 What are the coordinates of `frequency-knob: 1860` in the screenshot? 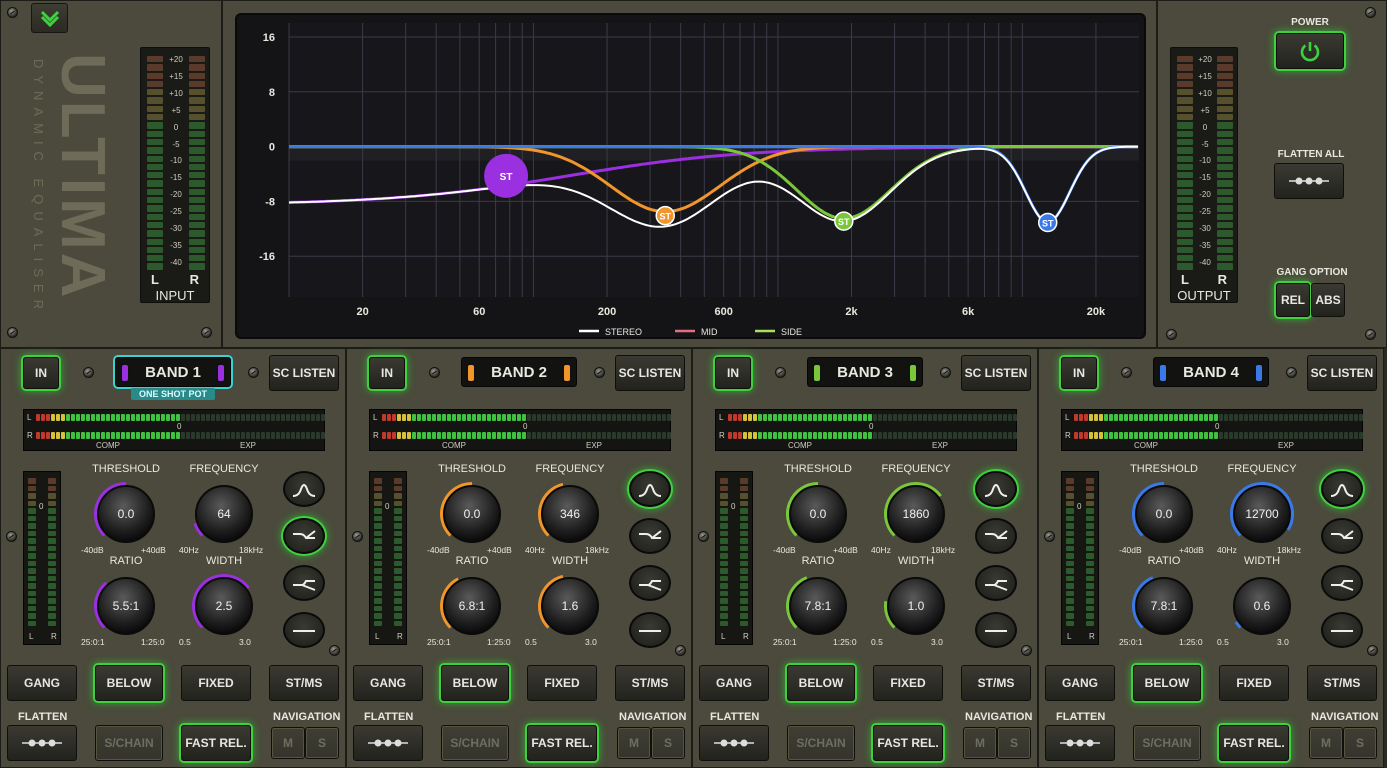 It's located at (916, 514).